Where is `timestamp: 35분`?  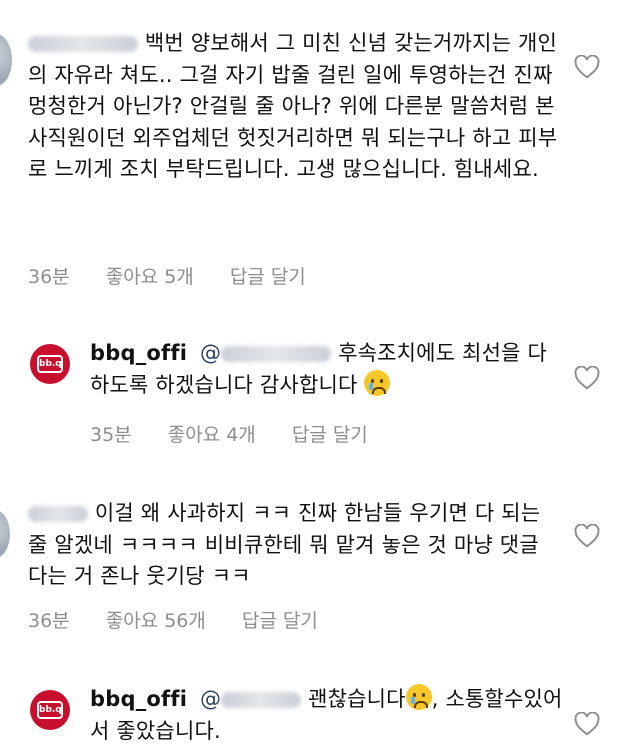 timestamp: 35분 is located at coordinates (111, 435).